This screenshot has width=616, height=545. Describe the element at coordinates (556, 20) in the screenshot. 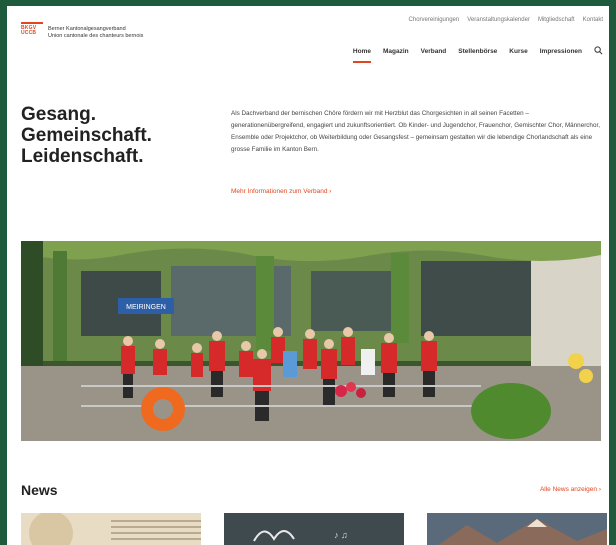

I see `top-nav-mitgliedschaft: Mitgliedschaft` at that location.